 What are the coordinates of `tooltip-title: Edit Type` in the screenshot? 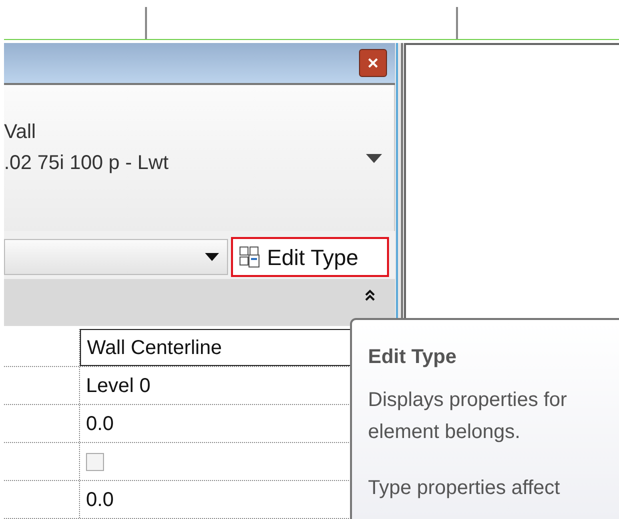 It's located at (413, 357).